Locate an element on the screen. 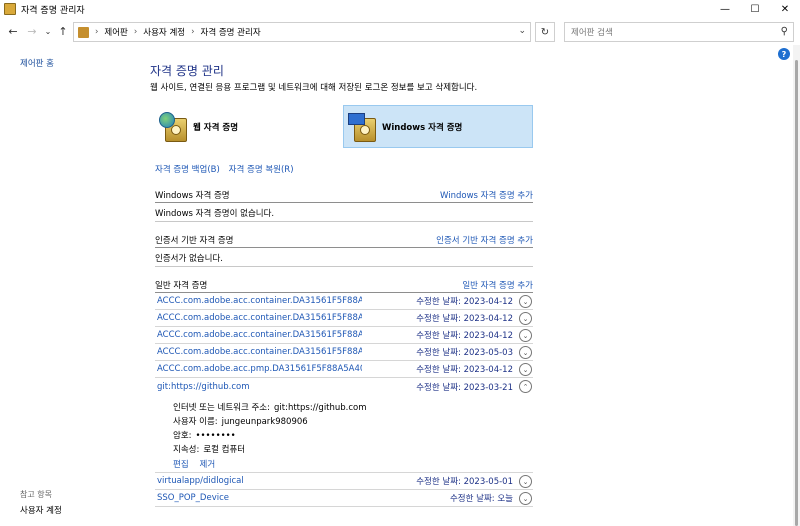 This screenshot has height=526, width=800. add-certificate-credential-link: 인증서 기반 자격 증명 추가 is located at coordinates (484, 240).